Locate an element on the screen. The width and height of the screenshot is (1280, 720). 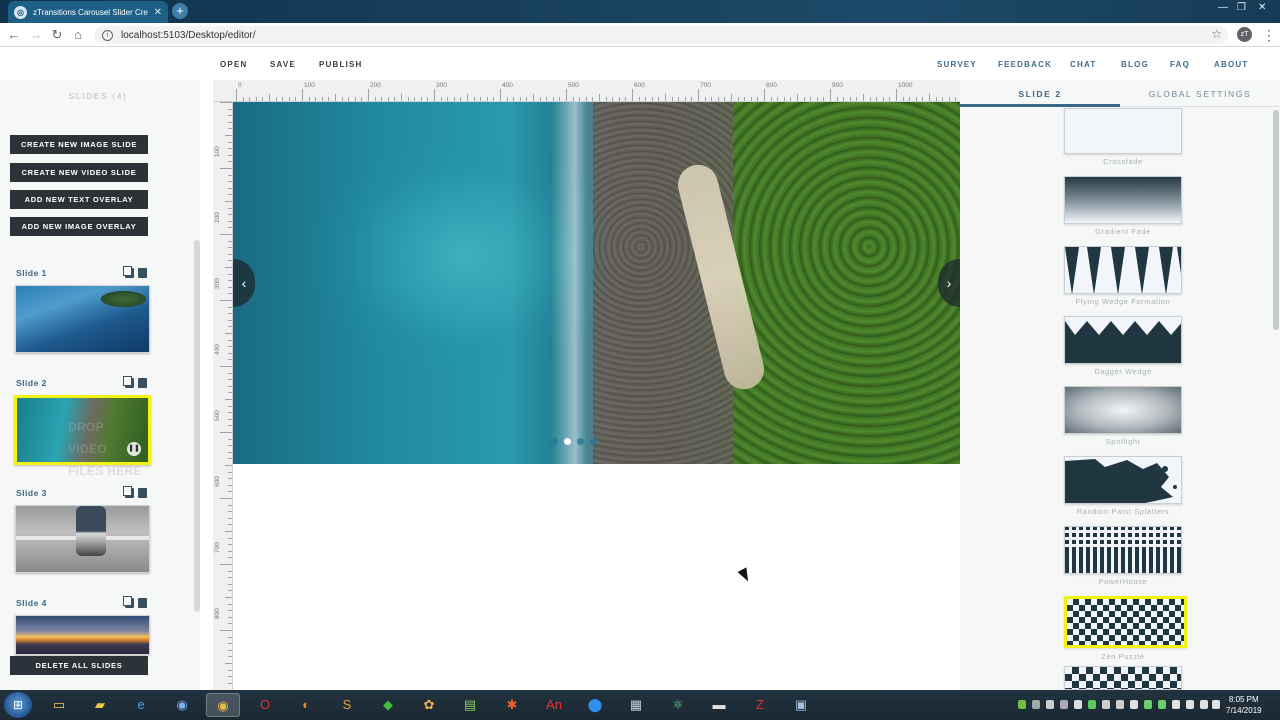
notepad-icon: ▤ is located at coordinates (470, 705).